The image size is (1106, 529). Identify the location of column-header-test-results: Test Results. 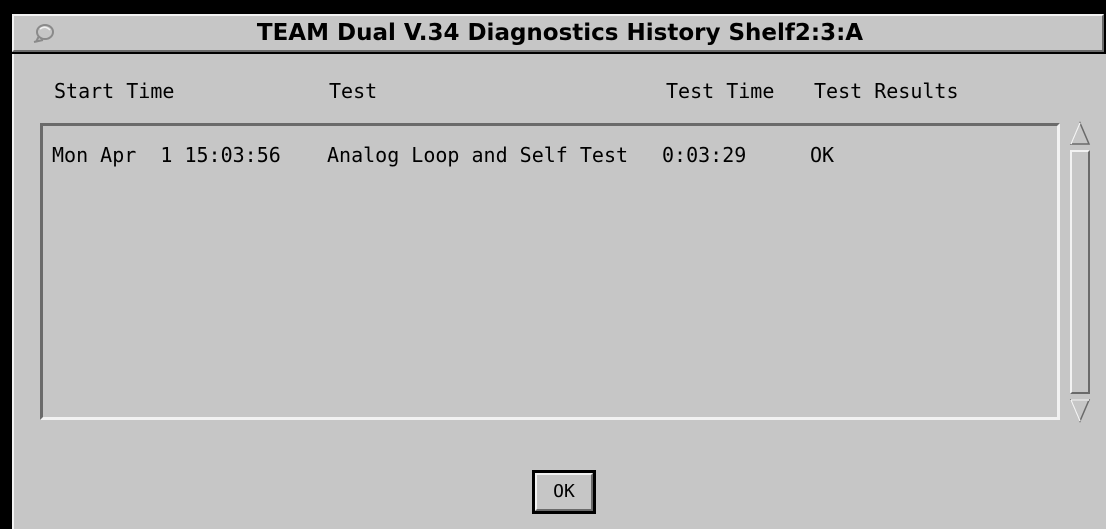
(886, 91).